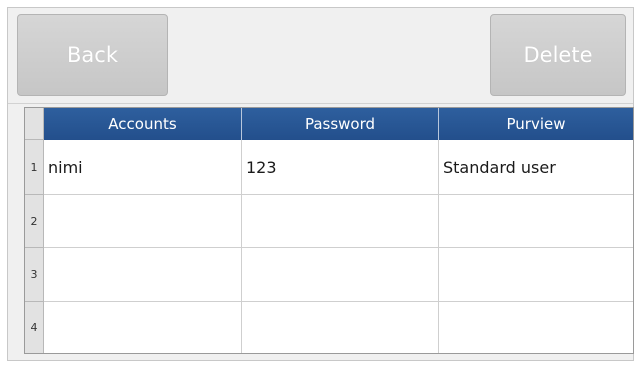 The width and height of the screenshot is (641, 369). What do you see at coordinates (536, 167) in the screenshot?
I see `purview-cell: Standard user` at bounding box center [536, 167].